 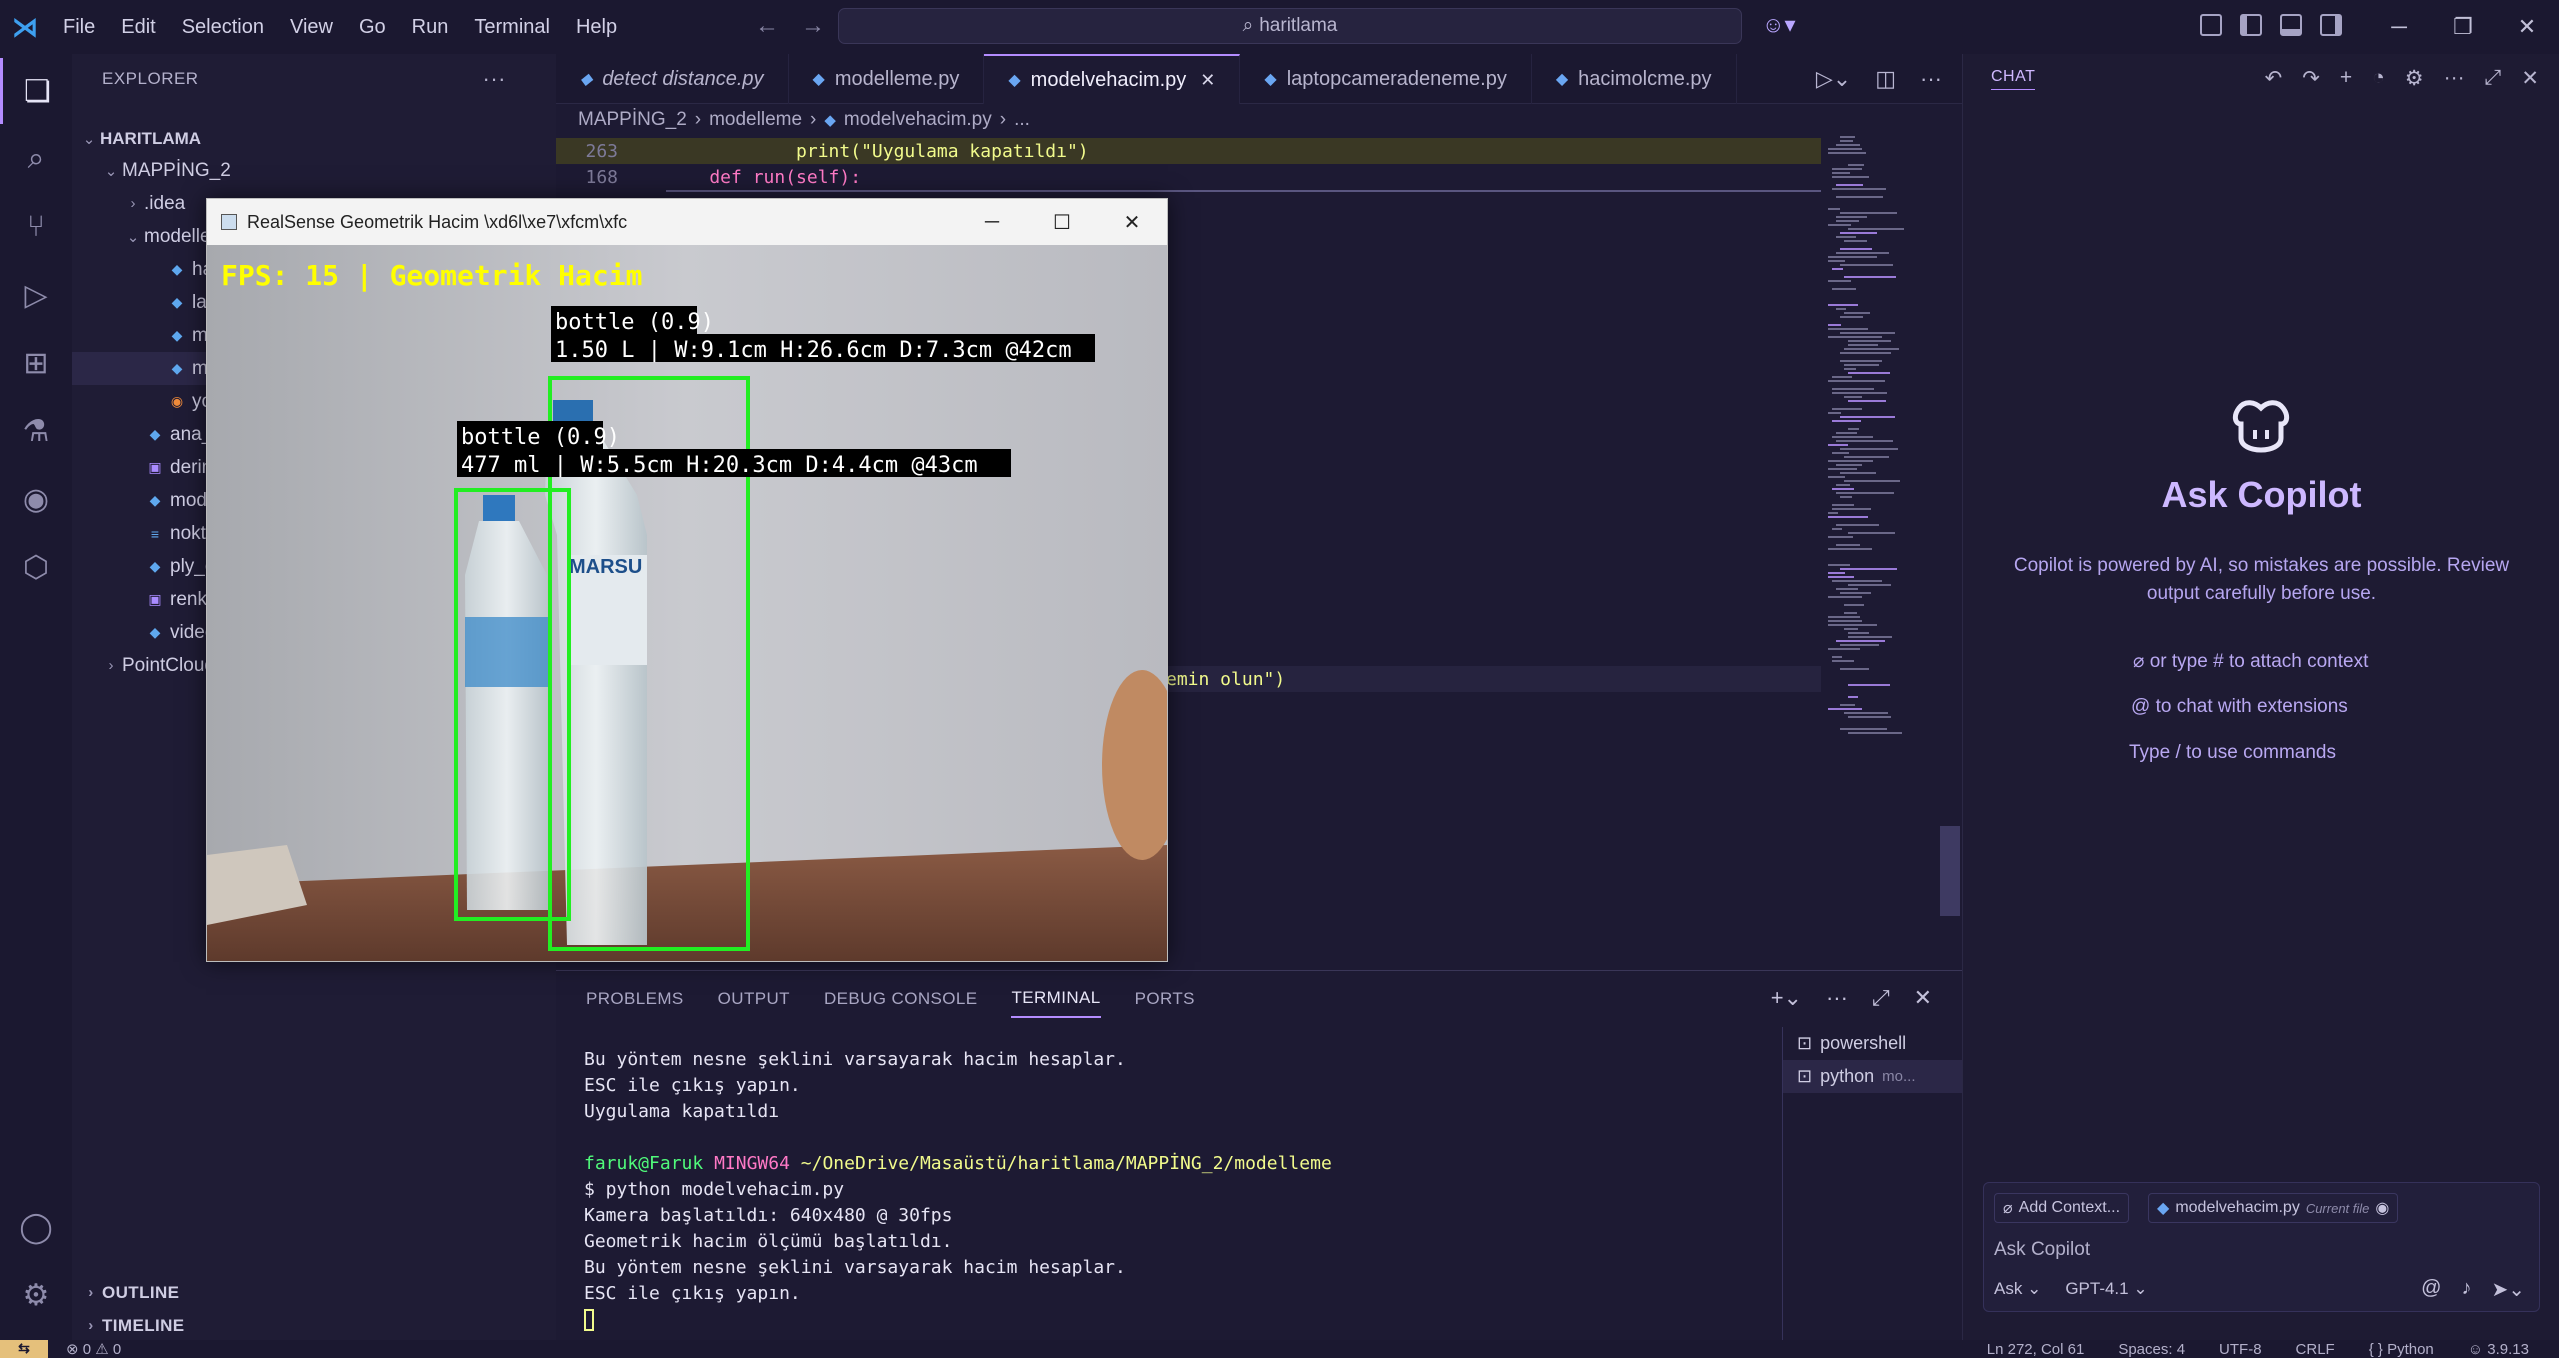 What do you see at coordinates (430, 27) in the screenshot?
I see `menu-run: Run` at bounding box center [430, 27].